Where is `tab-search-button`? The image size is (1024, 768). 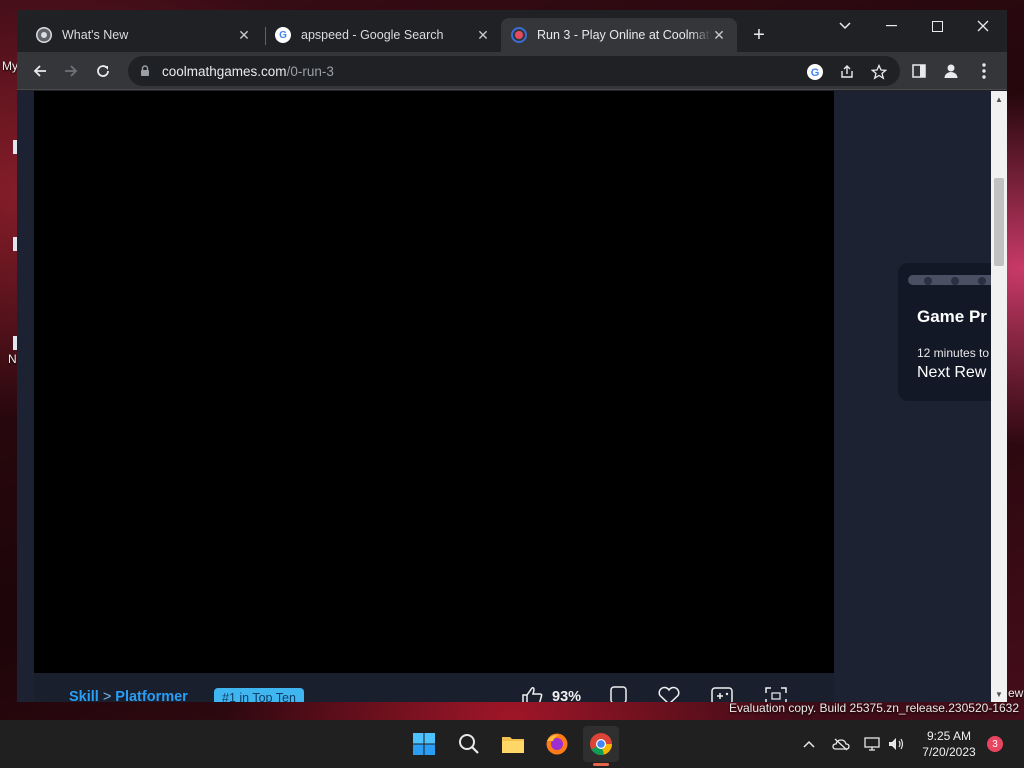
tab-search-button is located at coordinates (845, 26).